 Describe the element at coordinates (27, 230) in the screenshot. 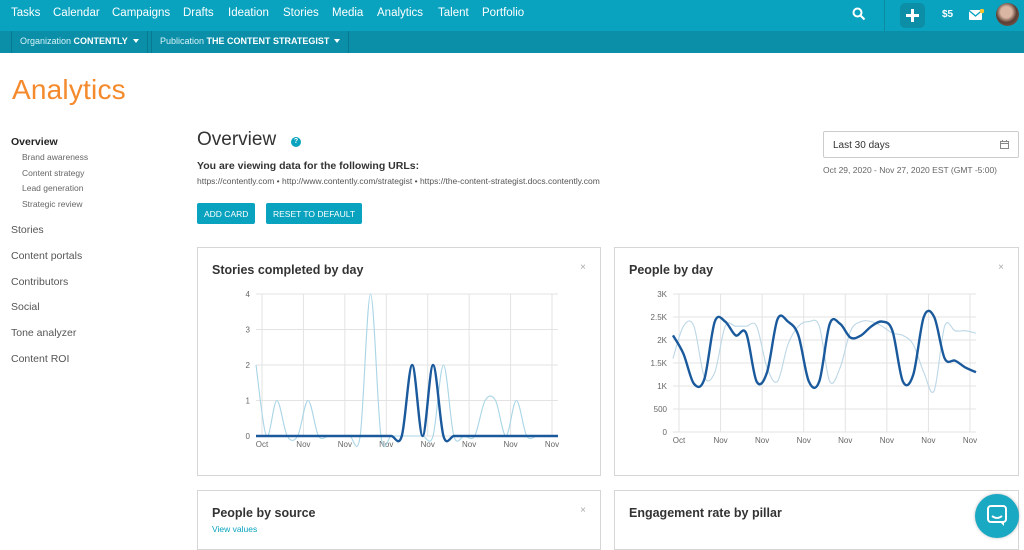

I see `sidebar-item-stories: Stories` at that location.